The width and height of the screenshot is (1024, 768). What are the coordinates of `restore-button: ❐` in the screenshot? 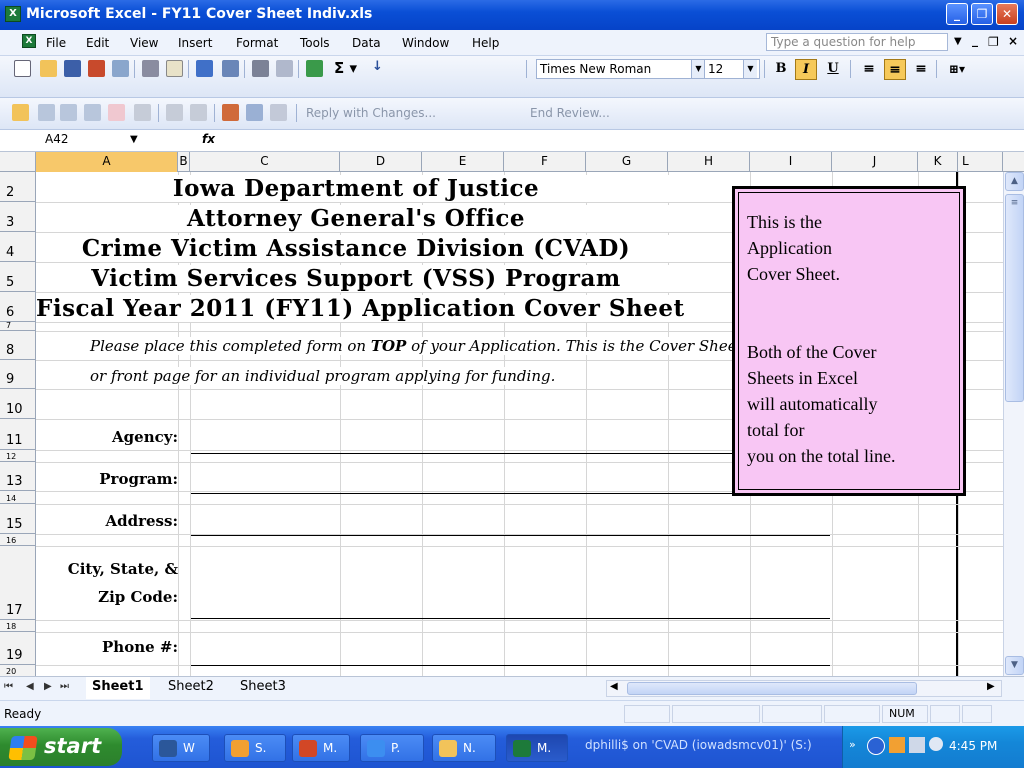 It's located at (982, 14).